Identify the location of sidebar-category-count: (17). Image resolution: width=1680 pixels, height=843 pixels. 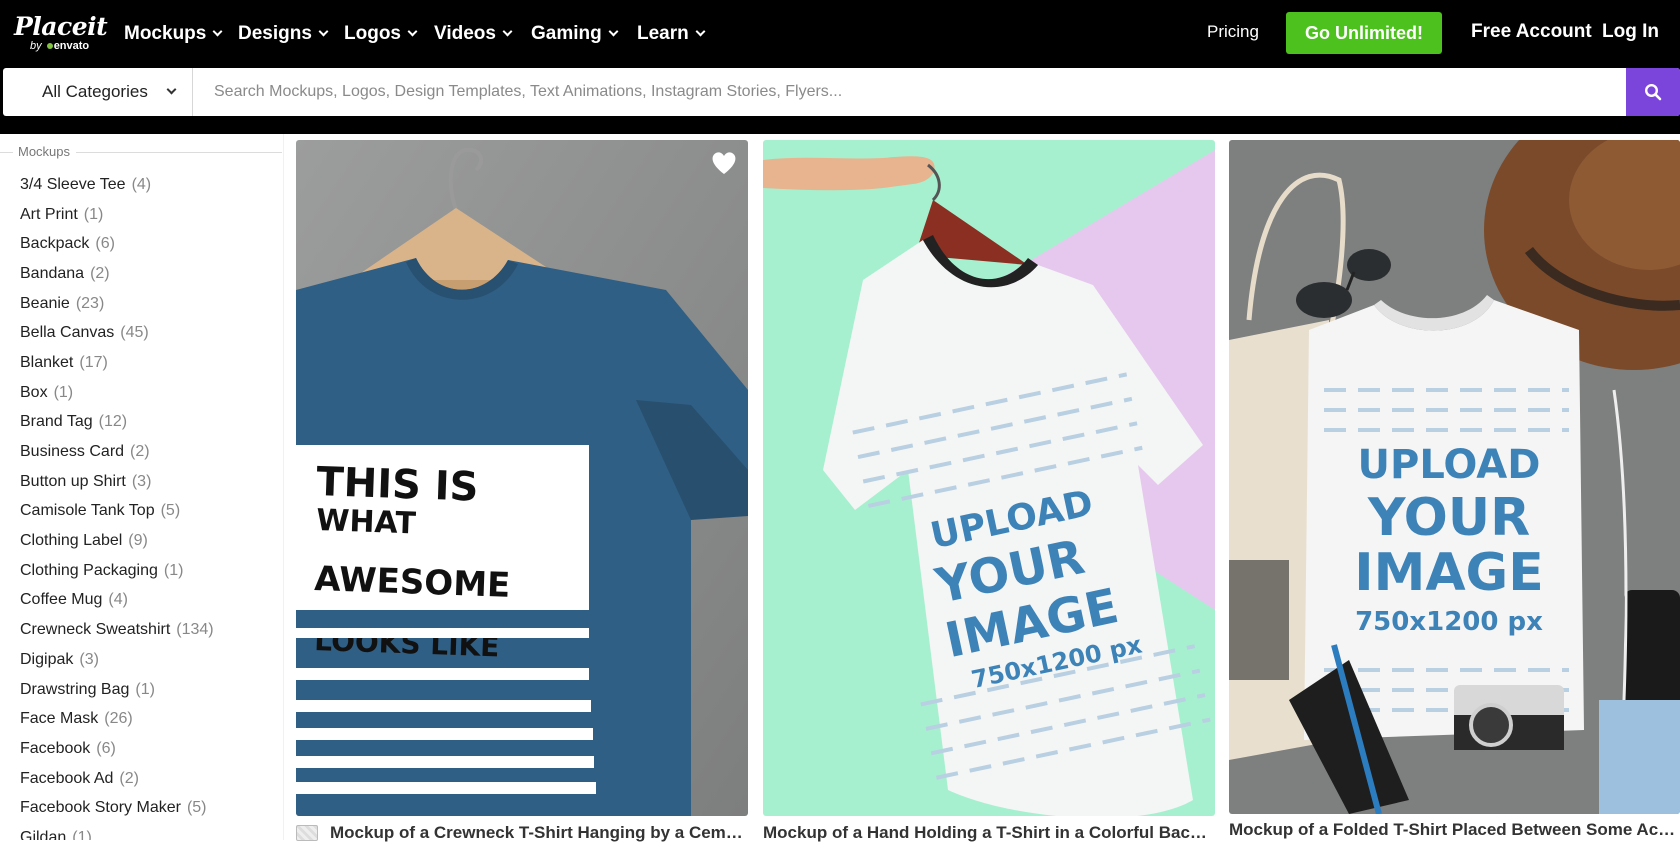
(93, 362).